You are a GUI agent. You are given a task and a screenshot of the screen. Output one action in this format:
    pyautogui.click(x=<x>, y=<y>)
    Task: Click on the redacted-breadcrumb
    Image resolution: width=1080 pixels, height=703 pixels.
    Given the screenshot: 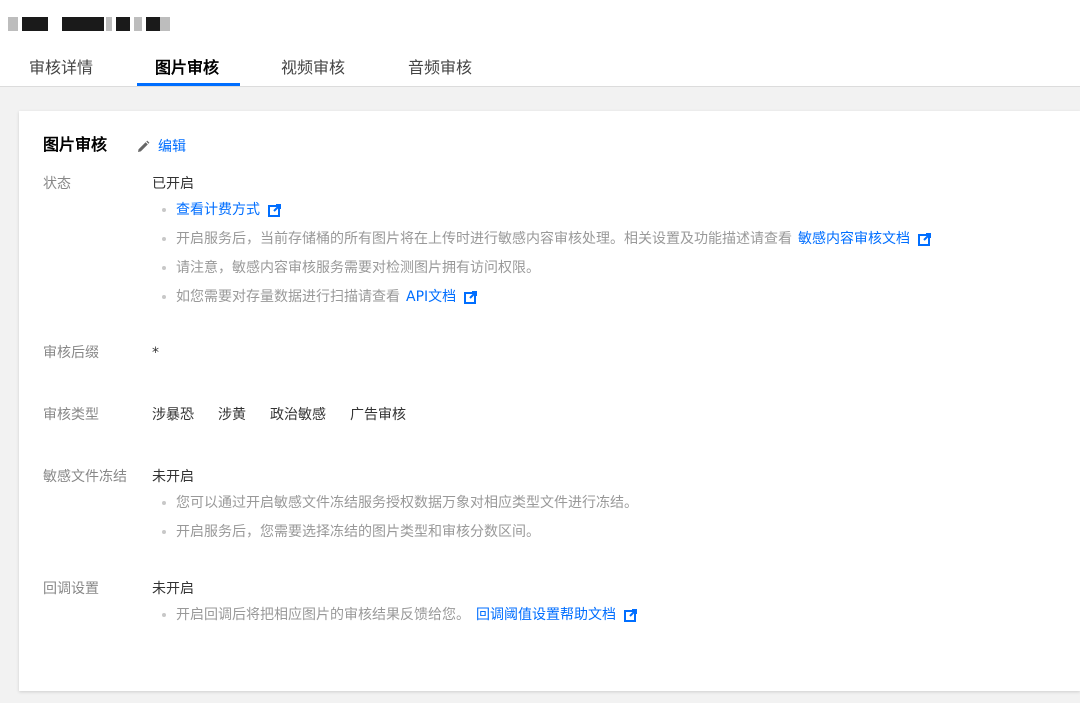 What is the action you would take?
    pyautogui.click(x=90, y=24)
    